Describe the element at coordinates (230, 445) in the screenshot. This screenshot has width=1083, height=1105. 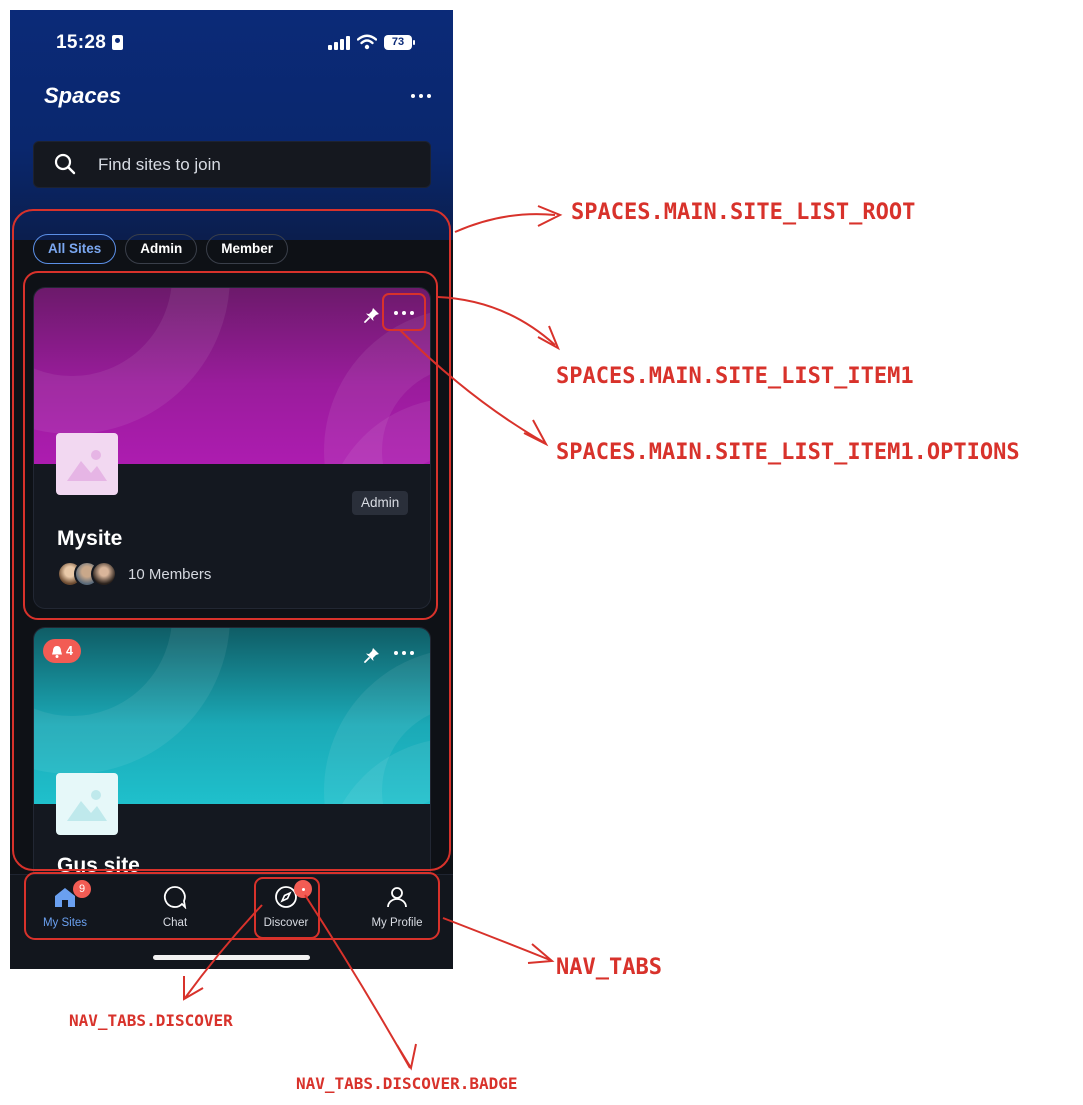
I see `annotation-box-site-list-item1` at that location.